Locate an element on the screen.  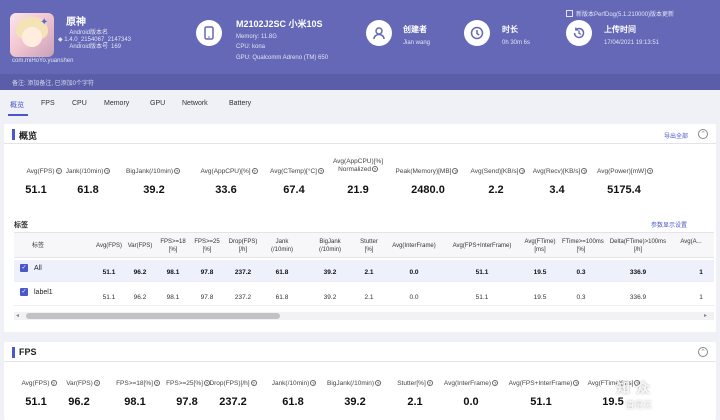
th-col: Avg(FTime) [ms] is located at coordinates (540, 246).